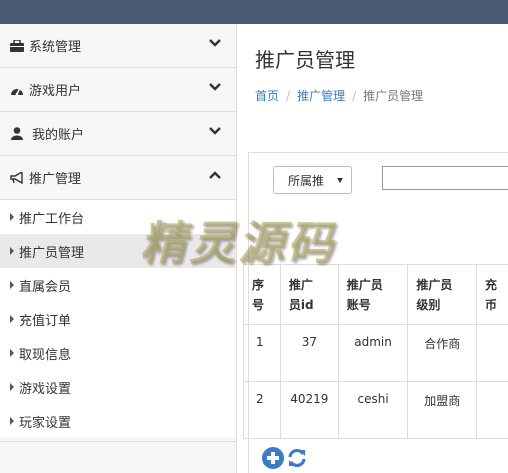 The width and height of the screenshot is (508, 473). Describe the element at coordinates (262, 353) in the screenshot. I see `cell-index: 1` at that location.